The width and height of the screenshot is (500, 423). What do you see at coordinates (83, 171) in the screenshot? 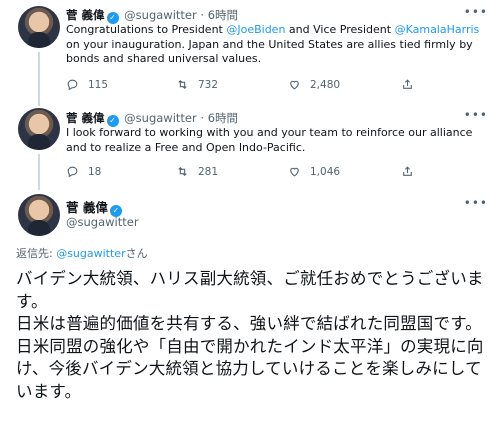
I see `reply-button: 18` at bounding box center [83, 171].